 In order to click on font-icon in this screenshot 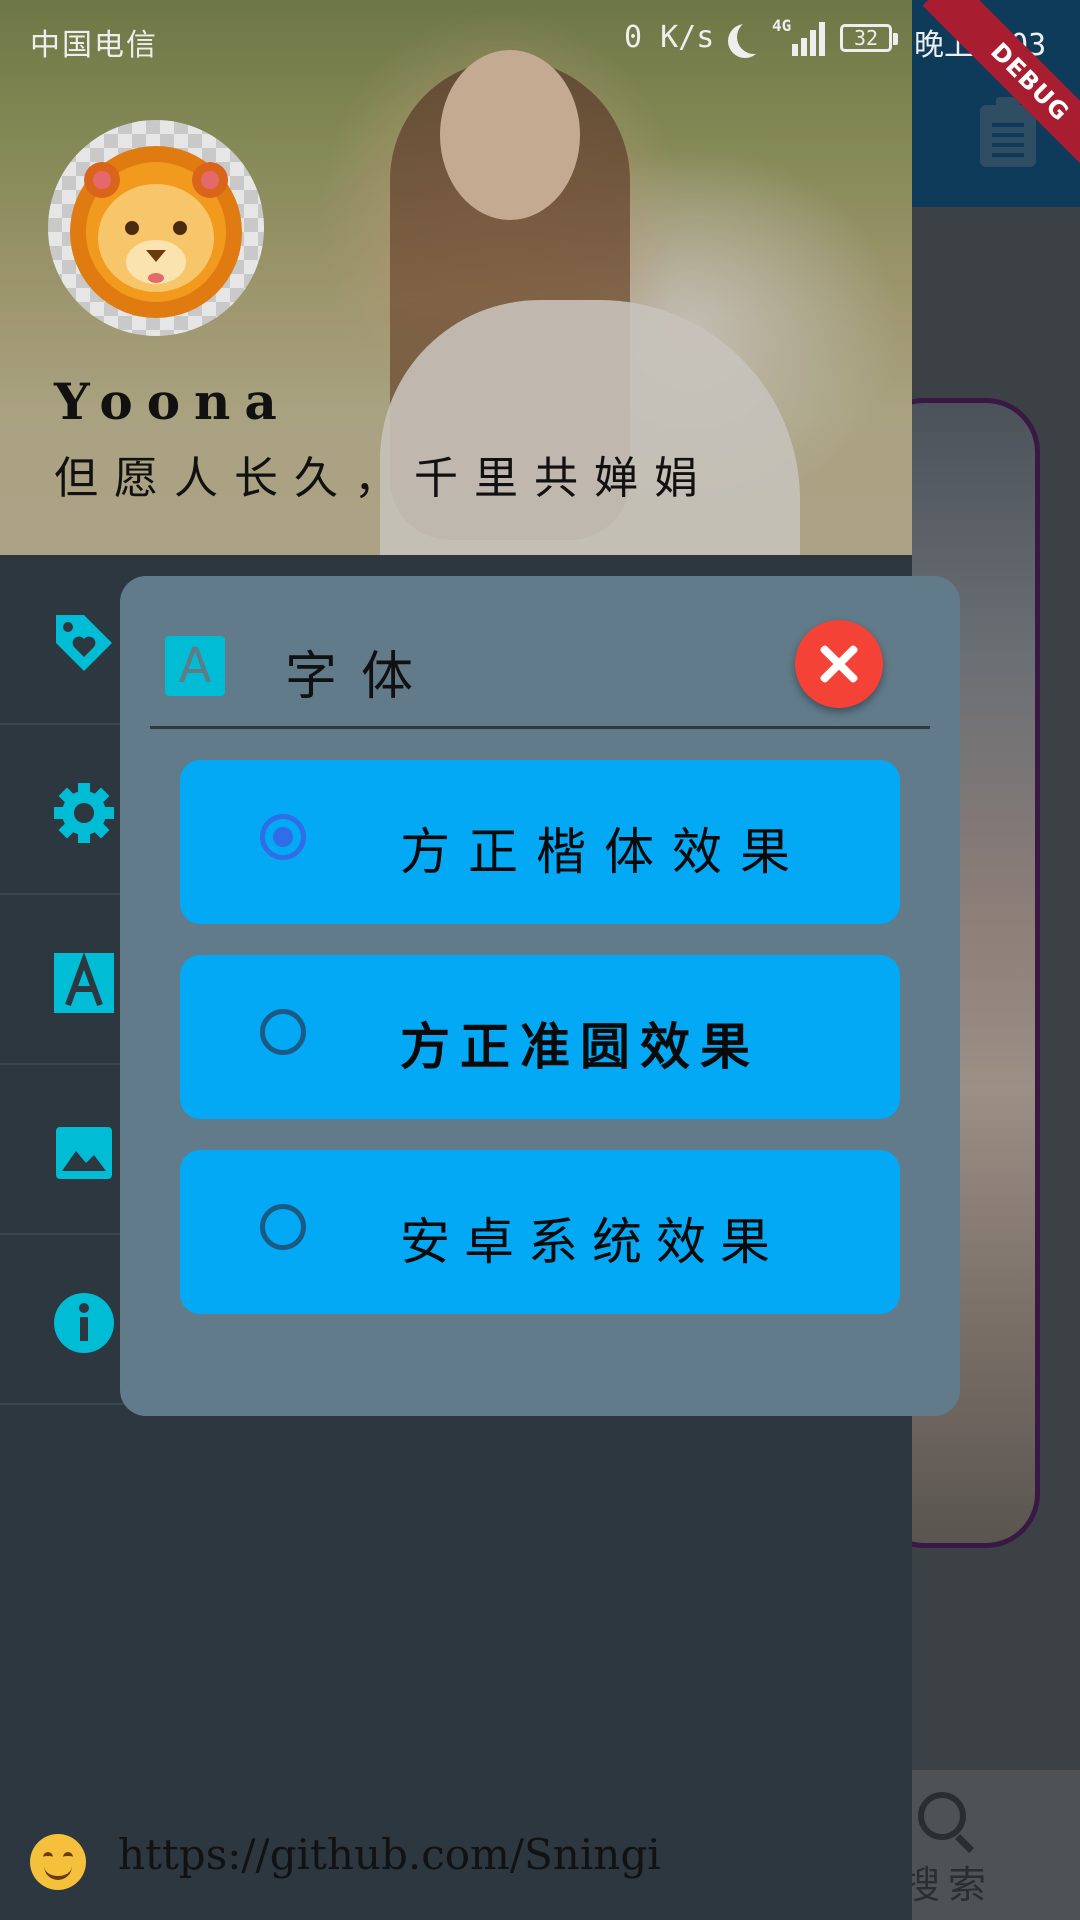, I will do `click(84, 982)`.